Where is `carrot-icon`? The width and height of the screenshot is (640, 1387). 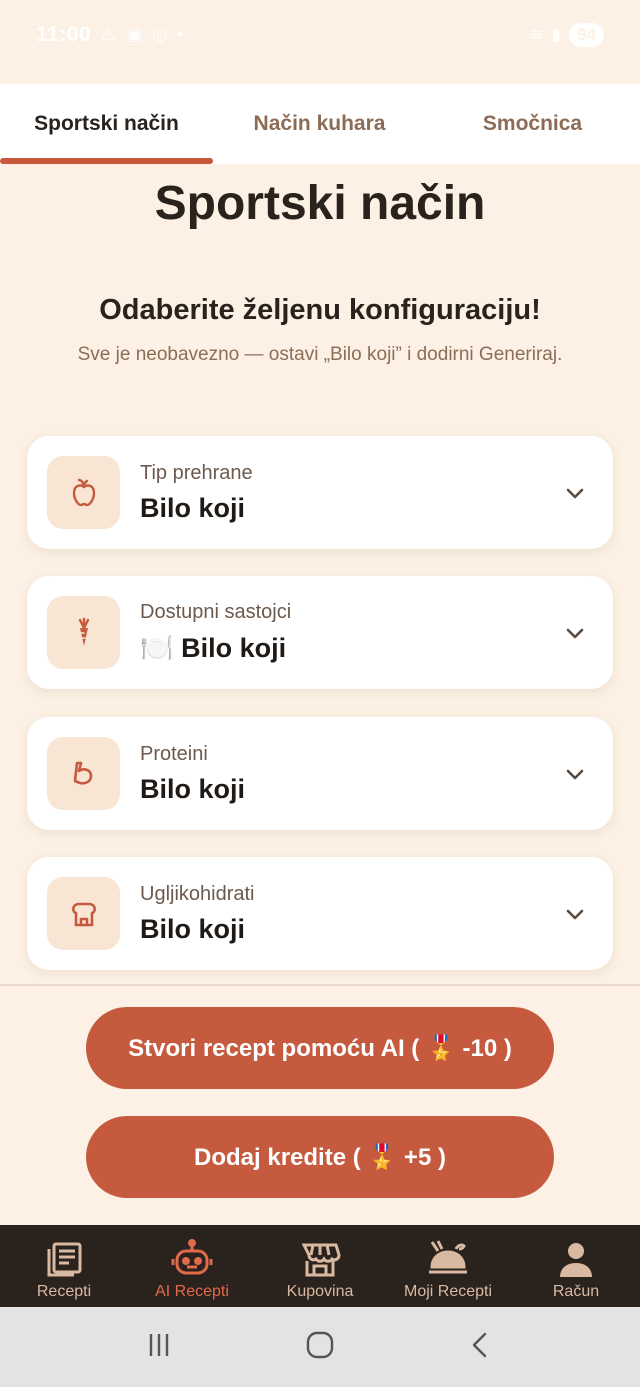
carrot-icon is located at coordinates (83, 632).